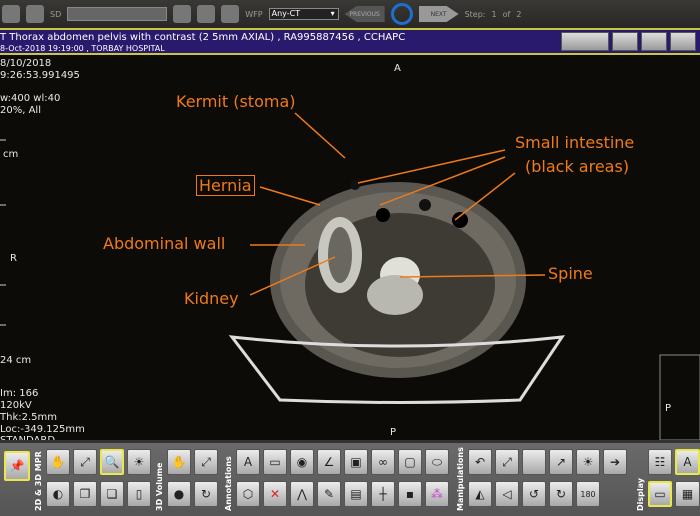  I want to click on rotate-left-icon: ↺, so click(534, 494).